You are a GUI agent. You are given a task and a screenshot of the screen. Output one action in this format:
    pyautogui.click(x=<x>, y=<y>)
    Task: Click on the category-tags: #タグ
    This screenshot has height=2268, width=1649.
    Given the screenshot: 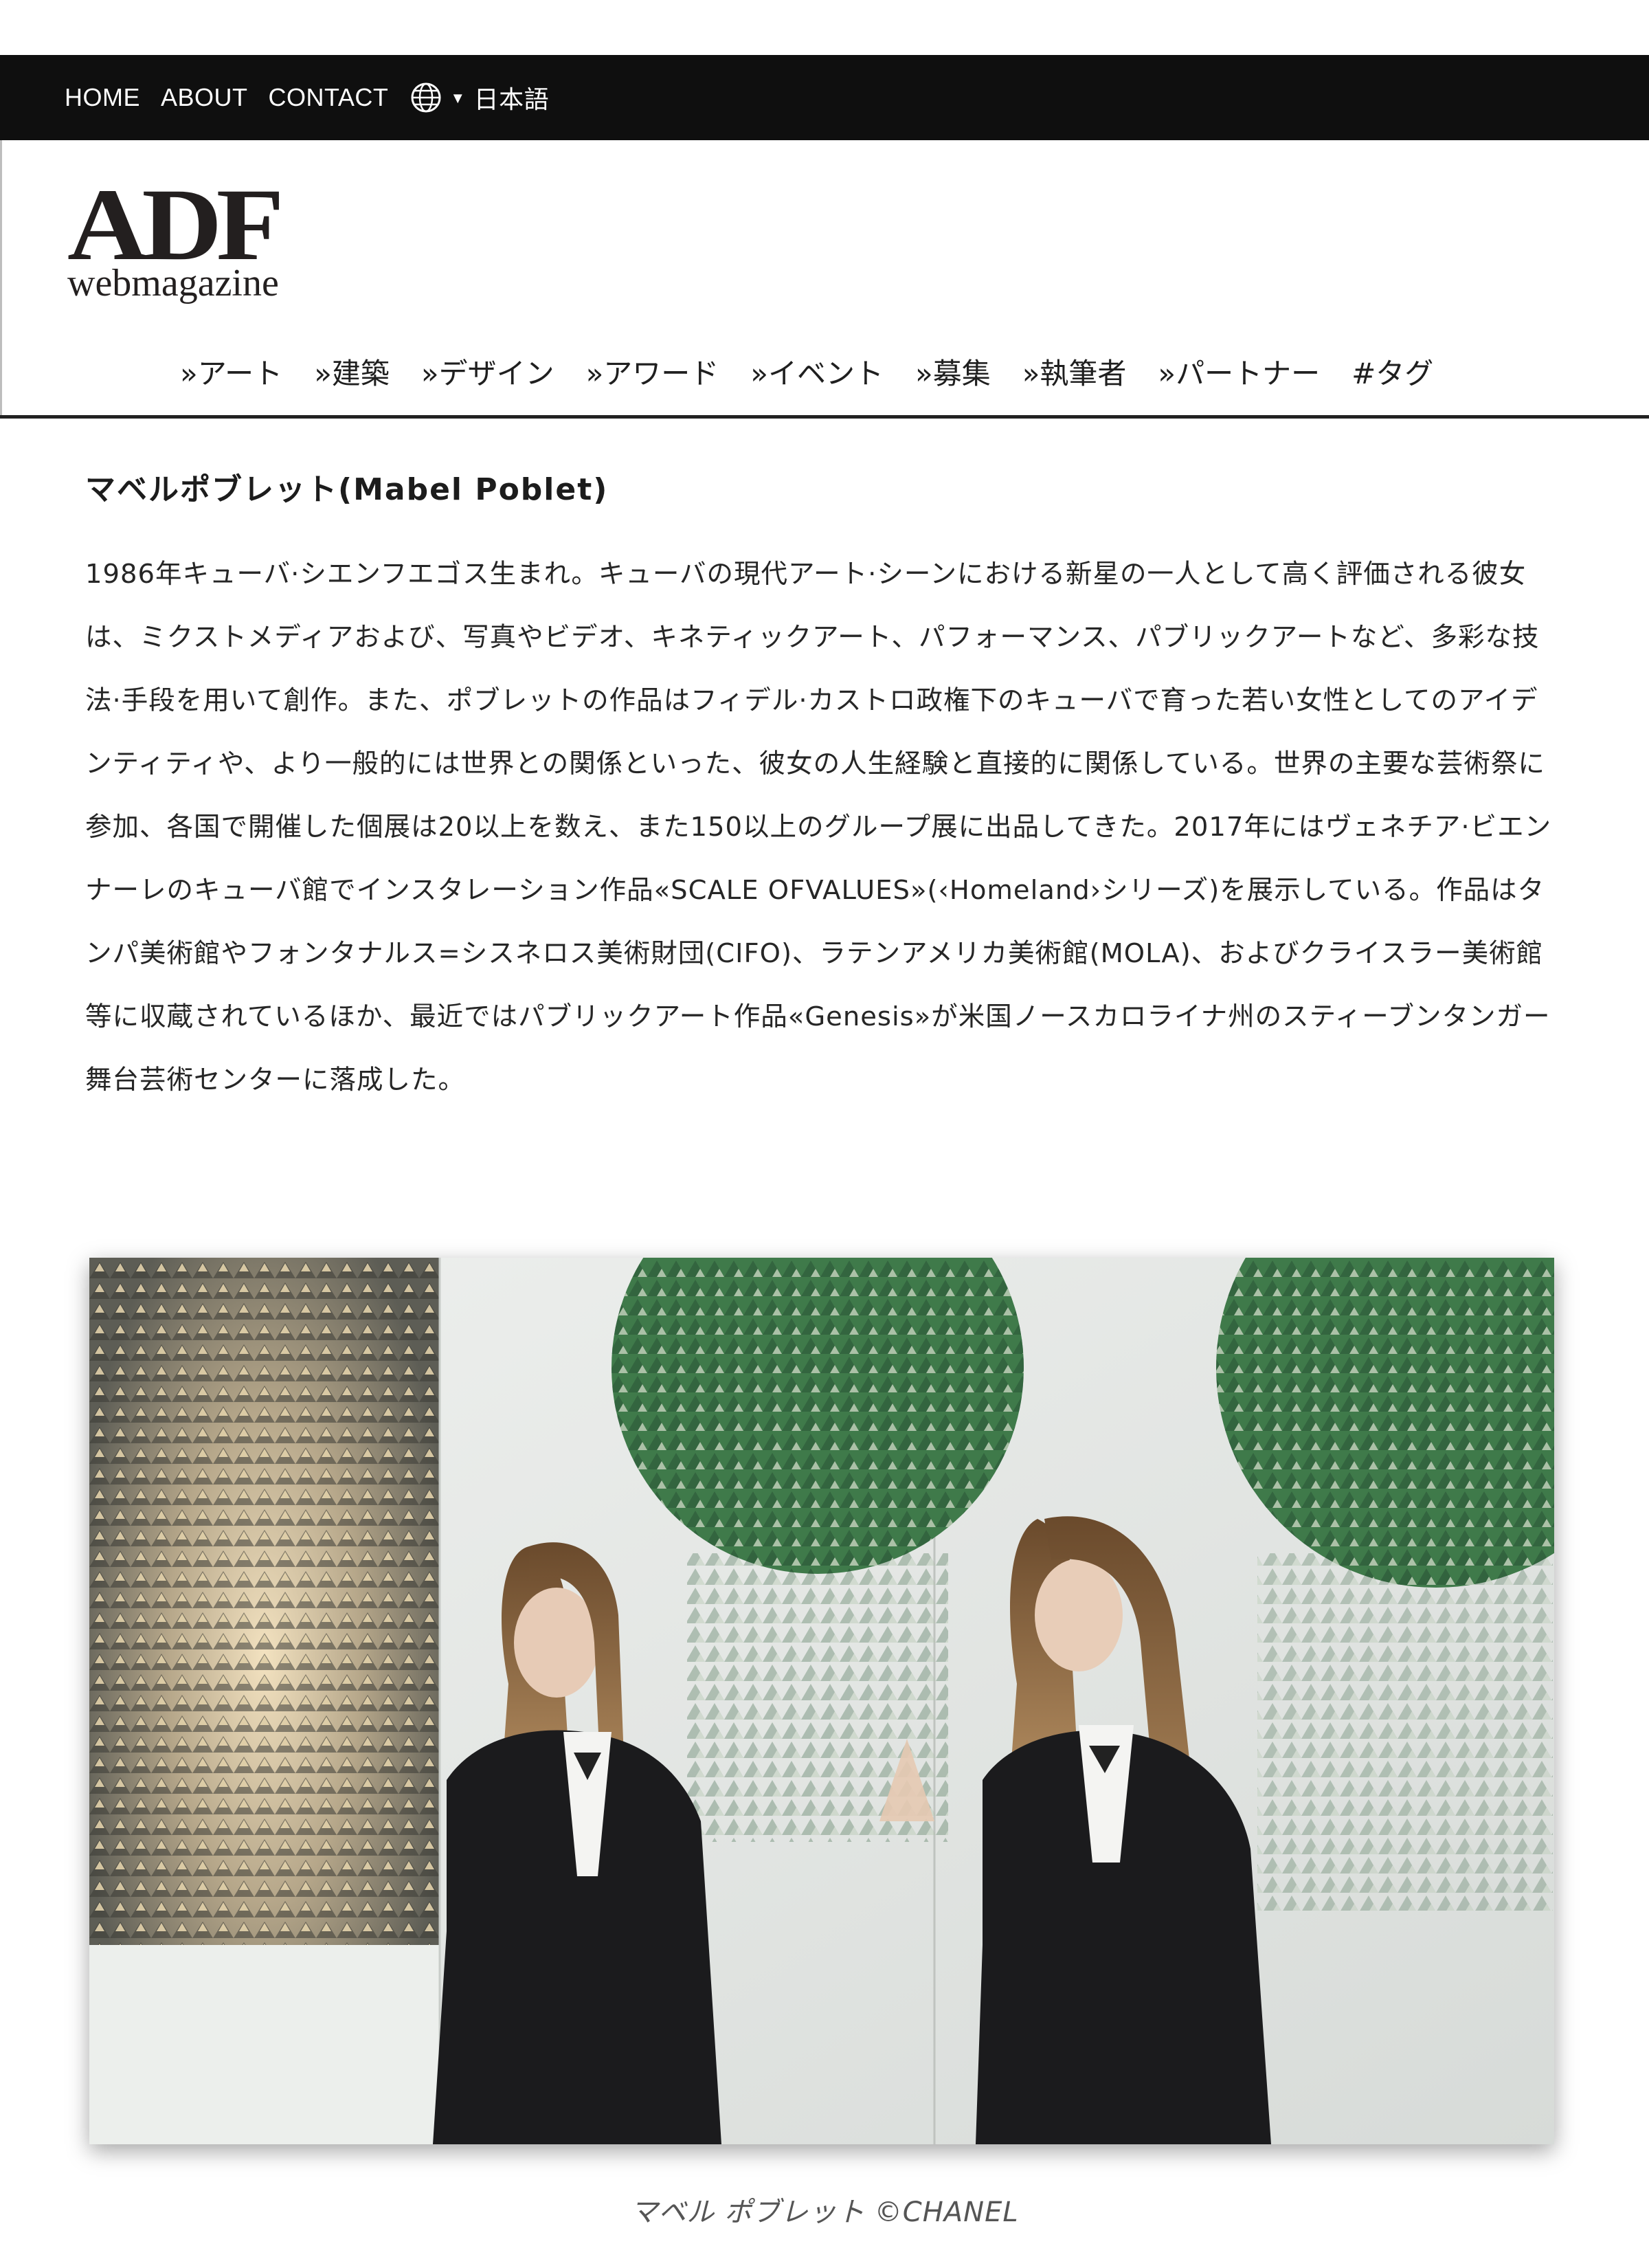 What is the action you would take?
    pyautogui.click(x=1392, y=372)
    